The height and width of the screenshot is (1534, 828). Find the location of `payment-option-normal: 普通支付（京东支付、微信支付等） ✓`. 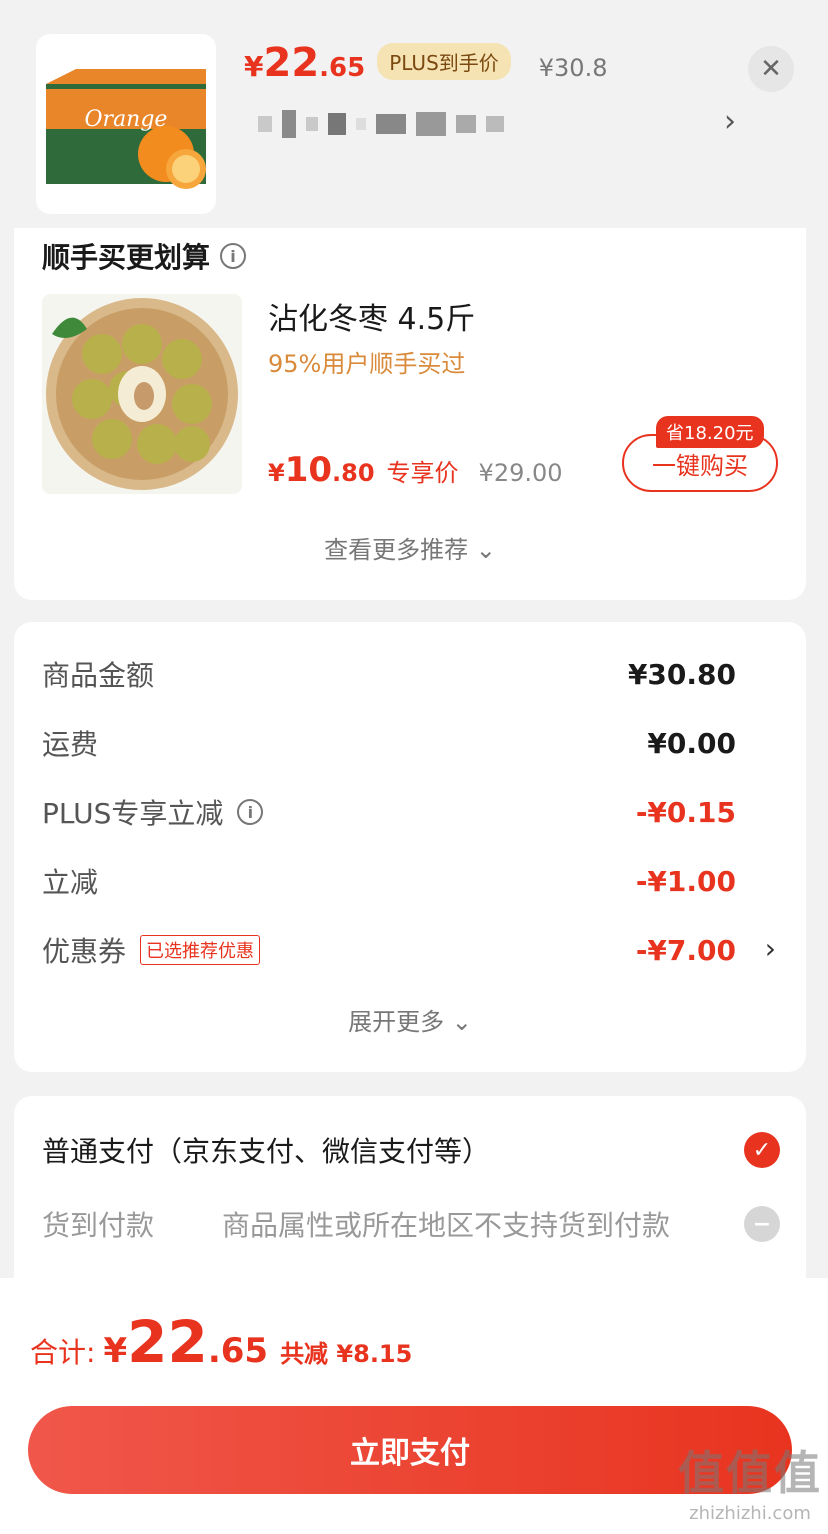

payment-option-normal: 普通支付（京东支付、微信支付等） ✓ is located at coordinates (411, 1150).